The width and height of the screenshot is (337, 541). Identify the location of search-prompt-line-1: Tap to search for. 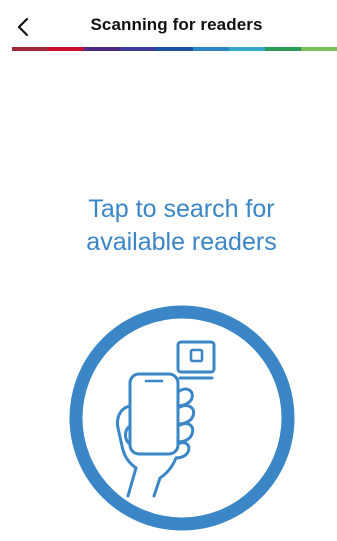
(181, 209).